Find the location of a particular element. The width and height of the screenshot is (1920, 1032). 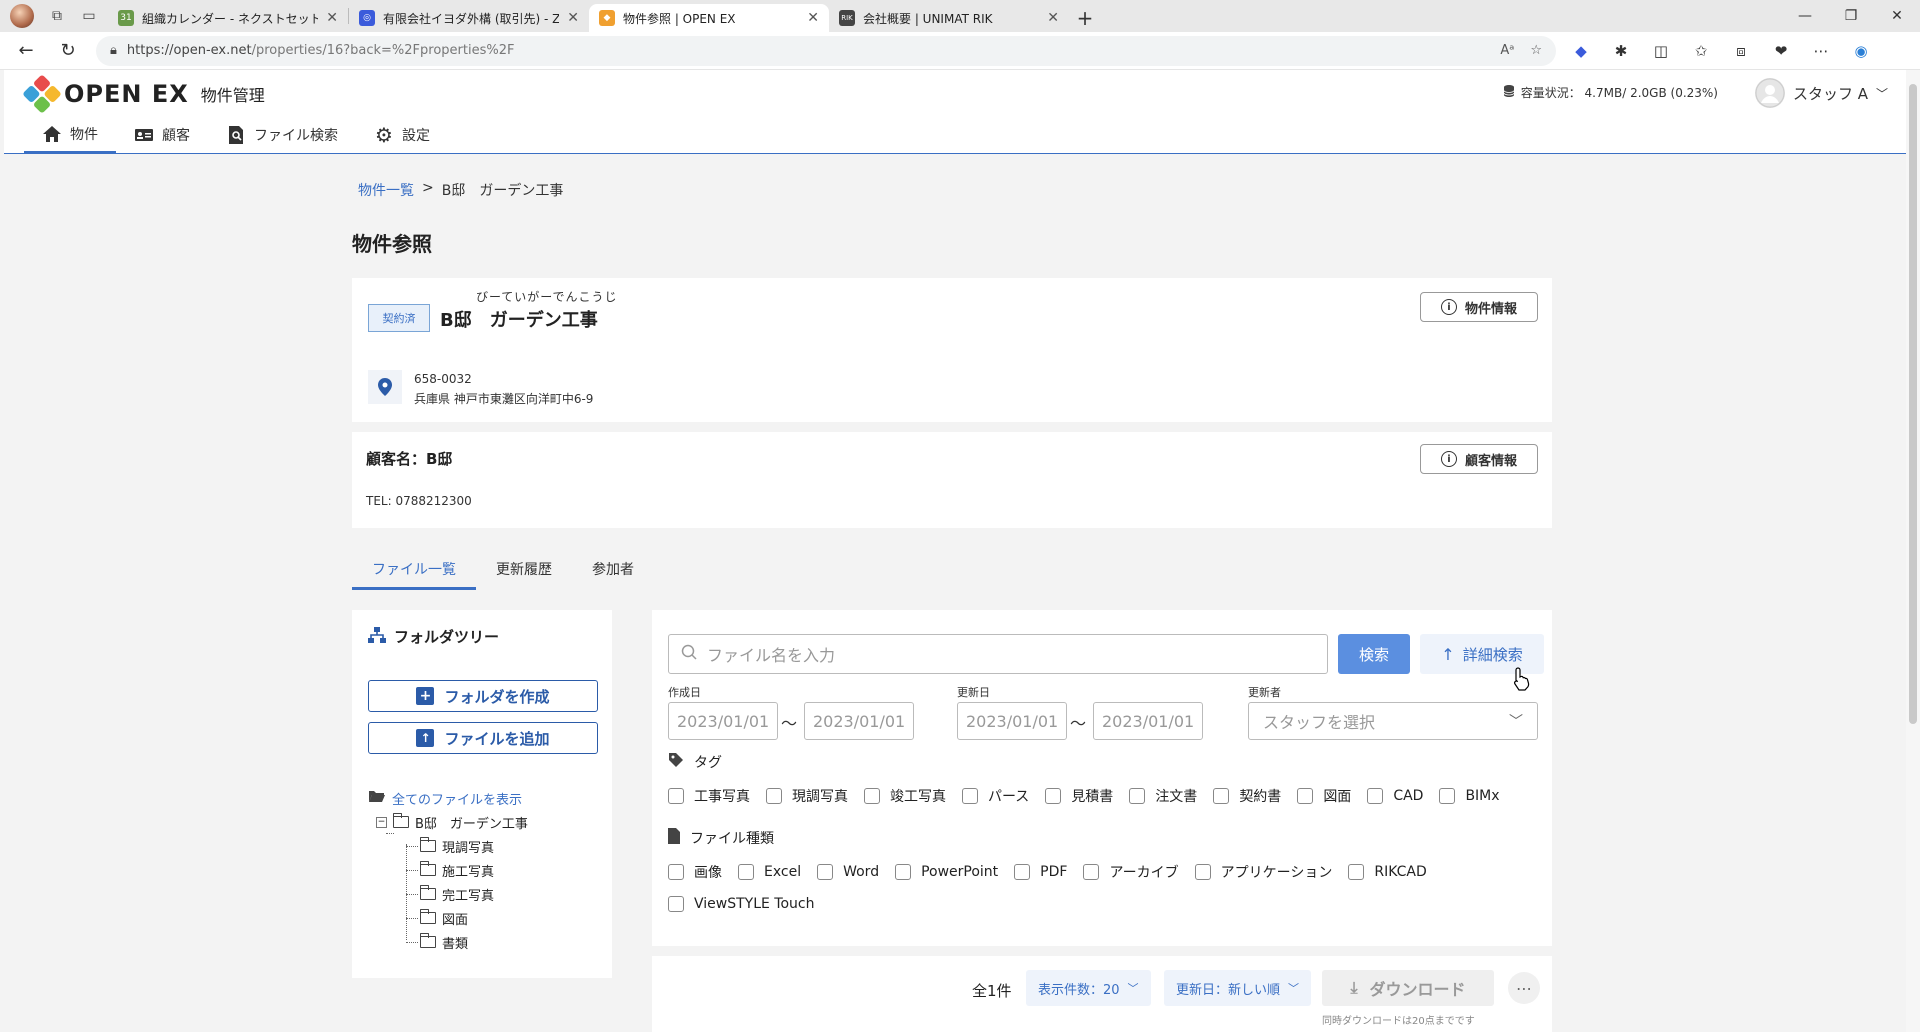

filetype-checkbox: Excel is located at coordinates (769, 872).